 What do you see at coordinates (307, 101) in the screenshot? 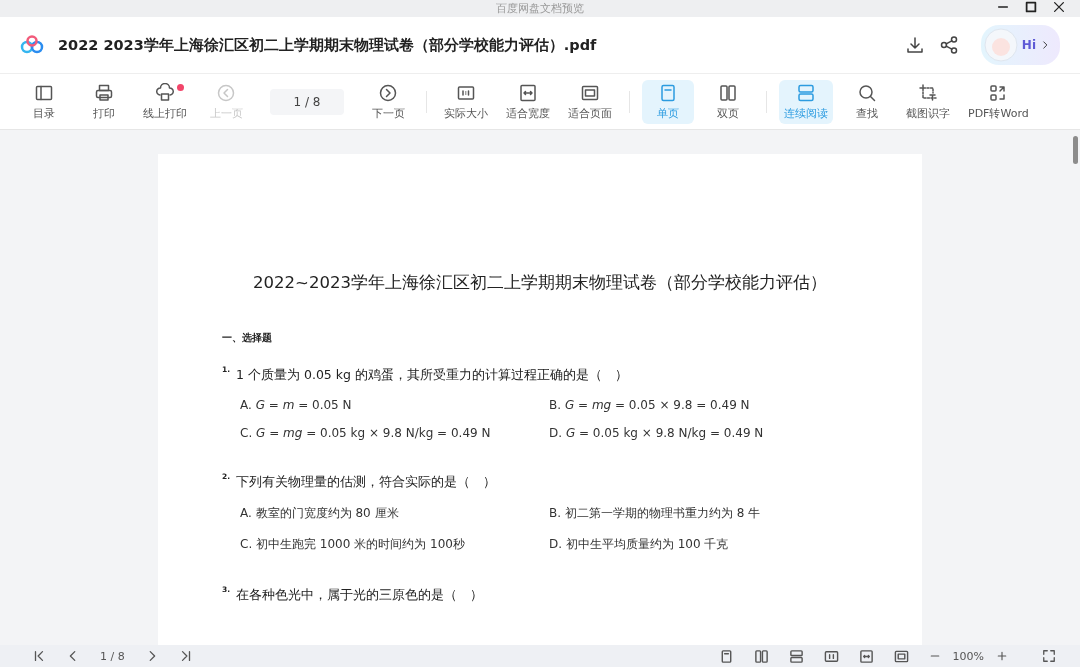
I see `page-number-field: 1 / 8` at bounding box center [307, 101].